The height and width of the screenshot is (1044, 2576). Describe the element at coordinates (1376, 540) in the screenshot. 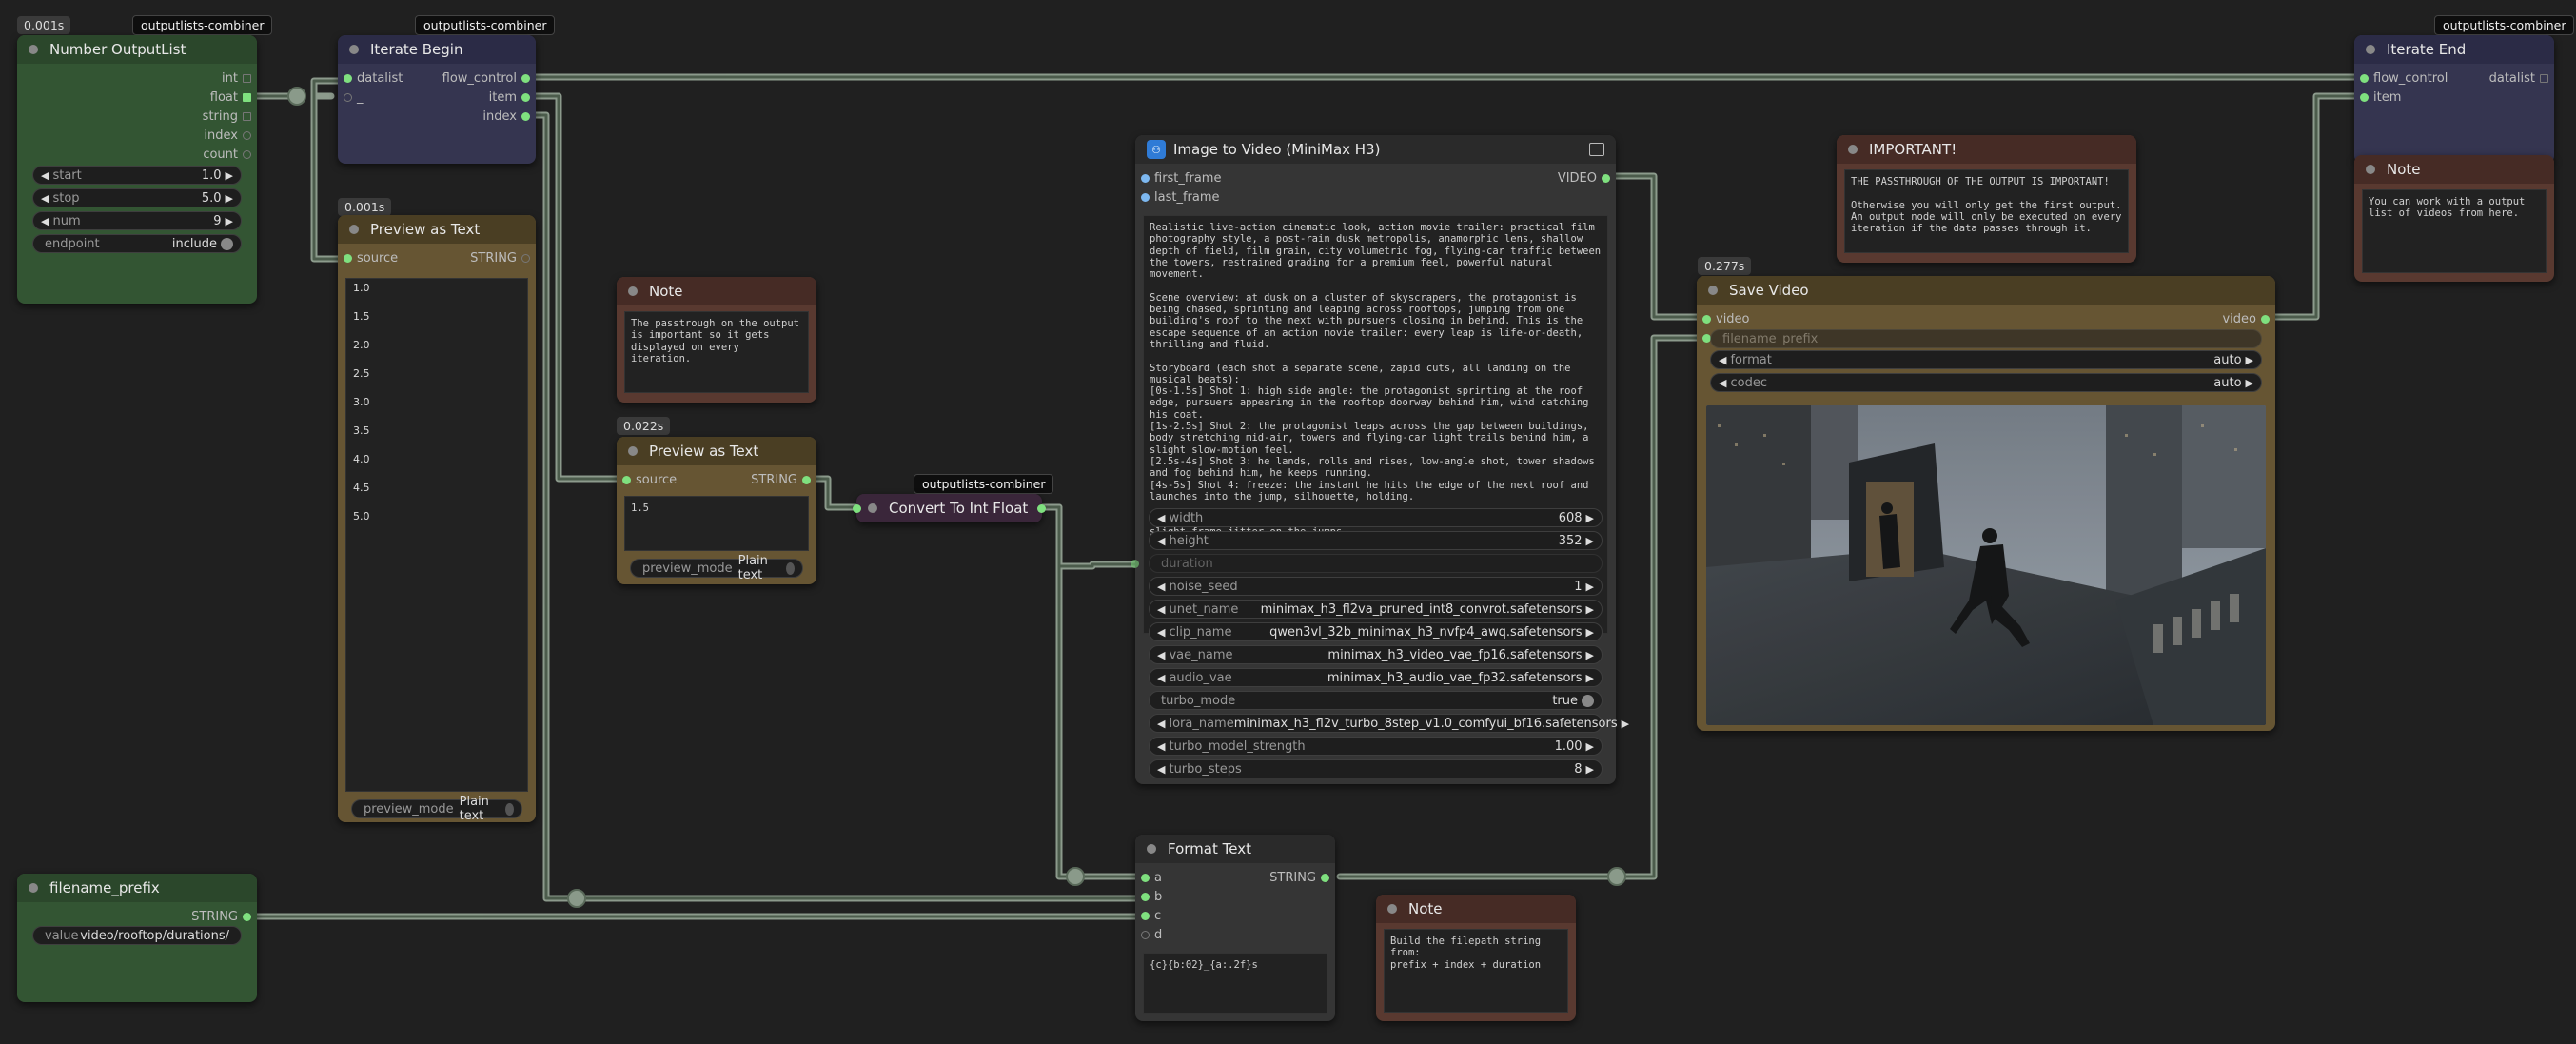

I see `widget-height: ◀ height 352 ▶` at that location.